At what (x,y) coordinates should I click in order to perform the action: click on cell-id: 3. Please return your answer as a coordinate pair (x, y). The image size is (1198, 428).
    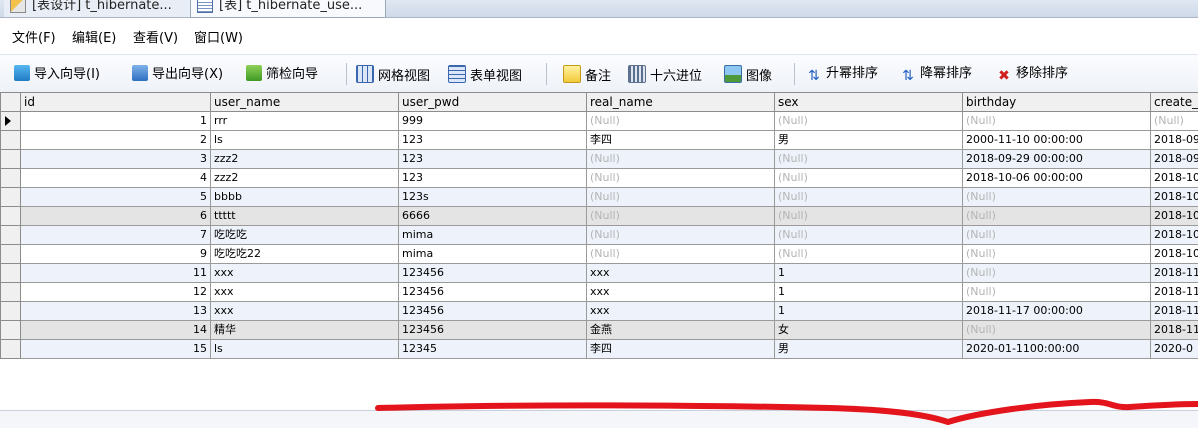
    Looking at the image, I should click on (116, 159).